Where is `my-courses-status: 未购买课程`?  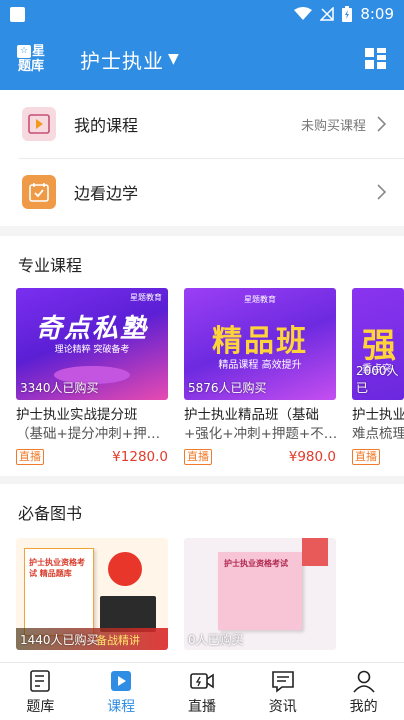
my-courses-status: 未购买课程 is located at coordinates (333, 126).